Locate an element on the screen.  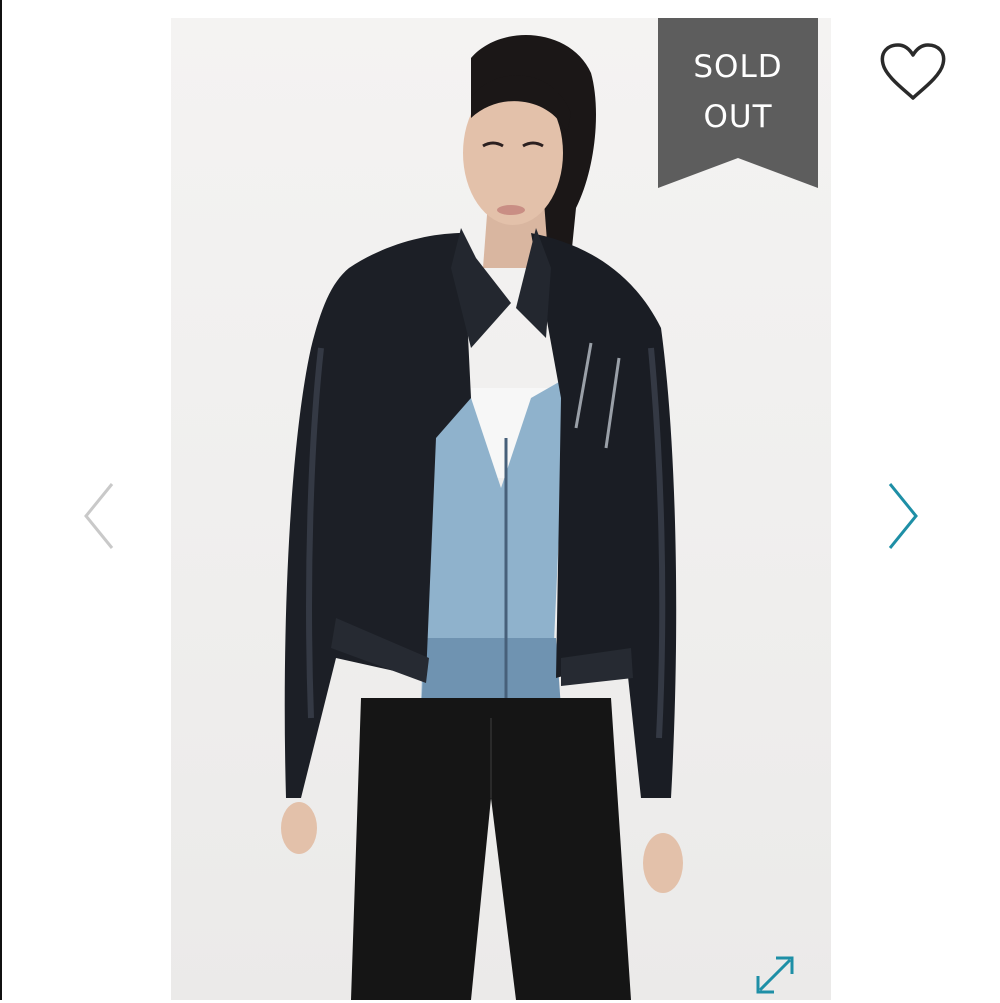
expand-image-button is located at coordinates (775, 975).